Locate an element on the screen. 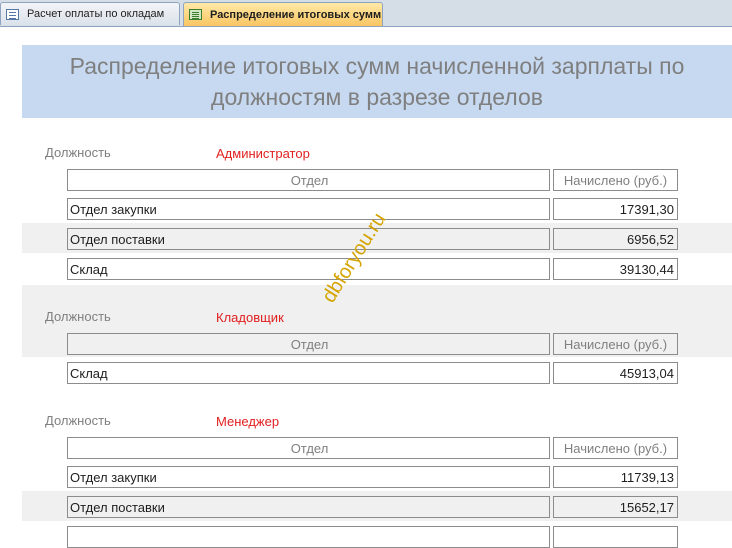 This screenshot has height=548, width=732. position-value: Менеджер is located at coordinates (248, 421).